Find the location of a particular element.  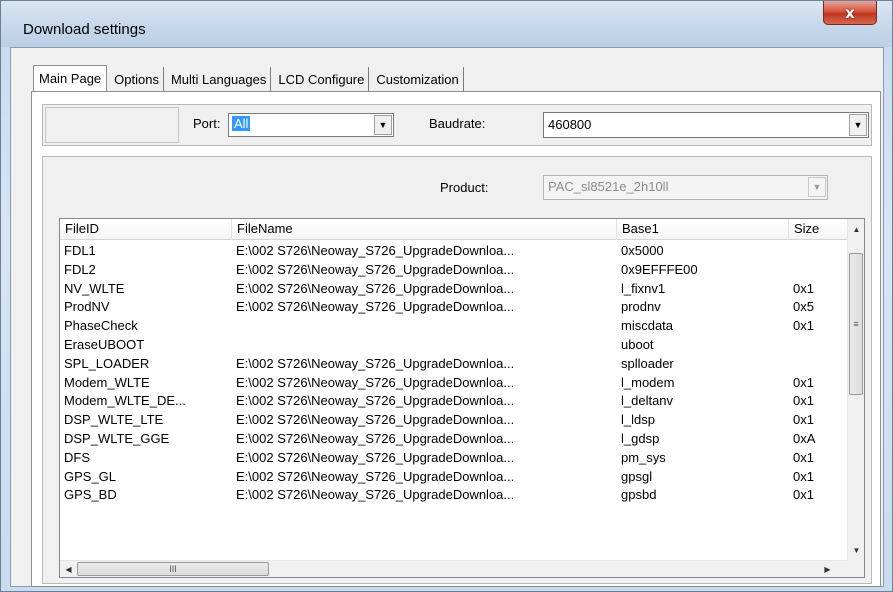

table-row: PhaseCheck miscdata 0x1 is located at coordinates (454, 326).